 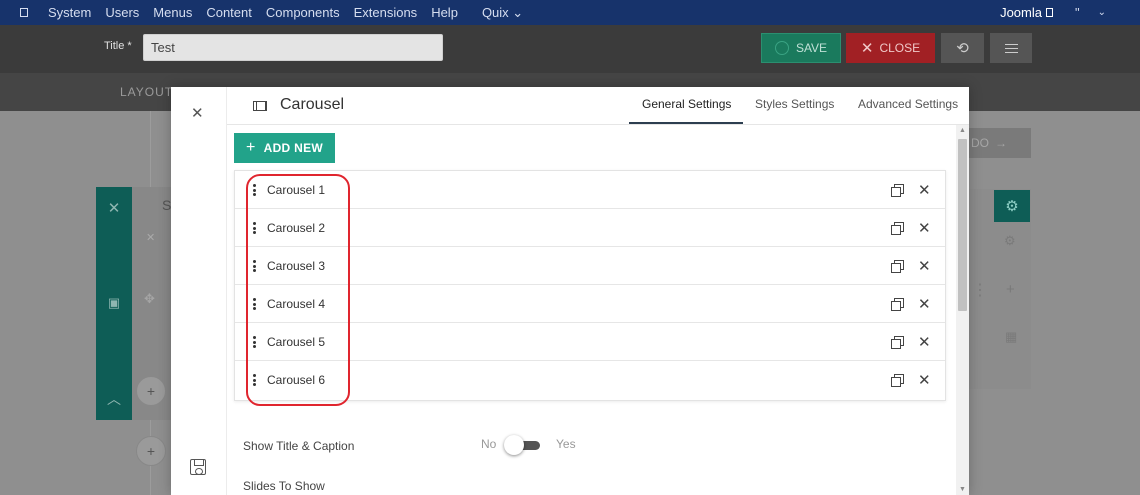 What do you see at coordinates (514, 445) in the screenshot?
I see `toggle-knob` at bounding box center [514, 445].